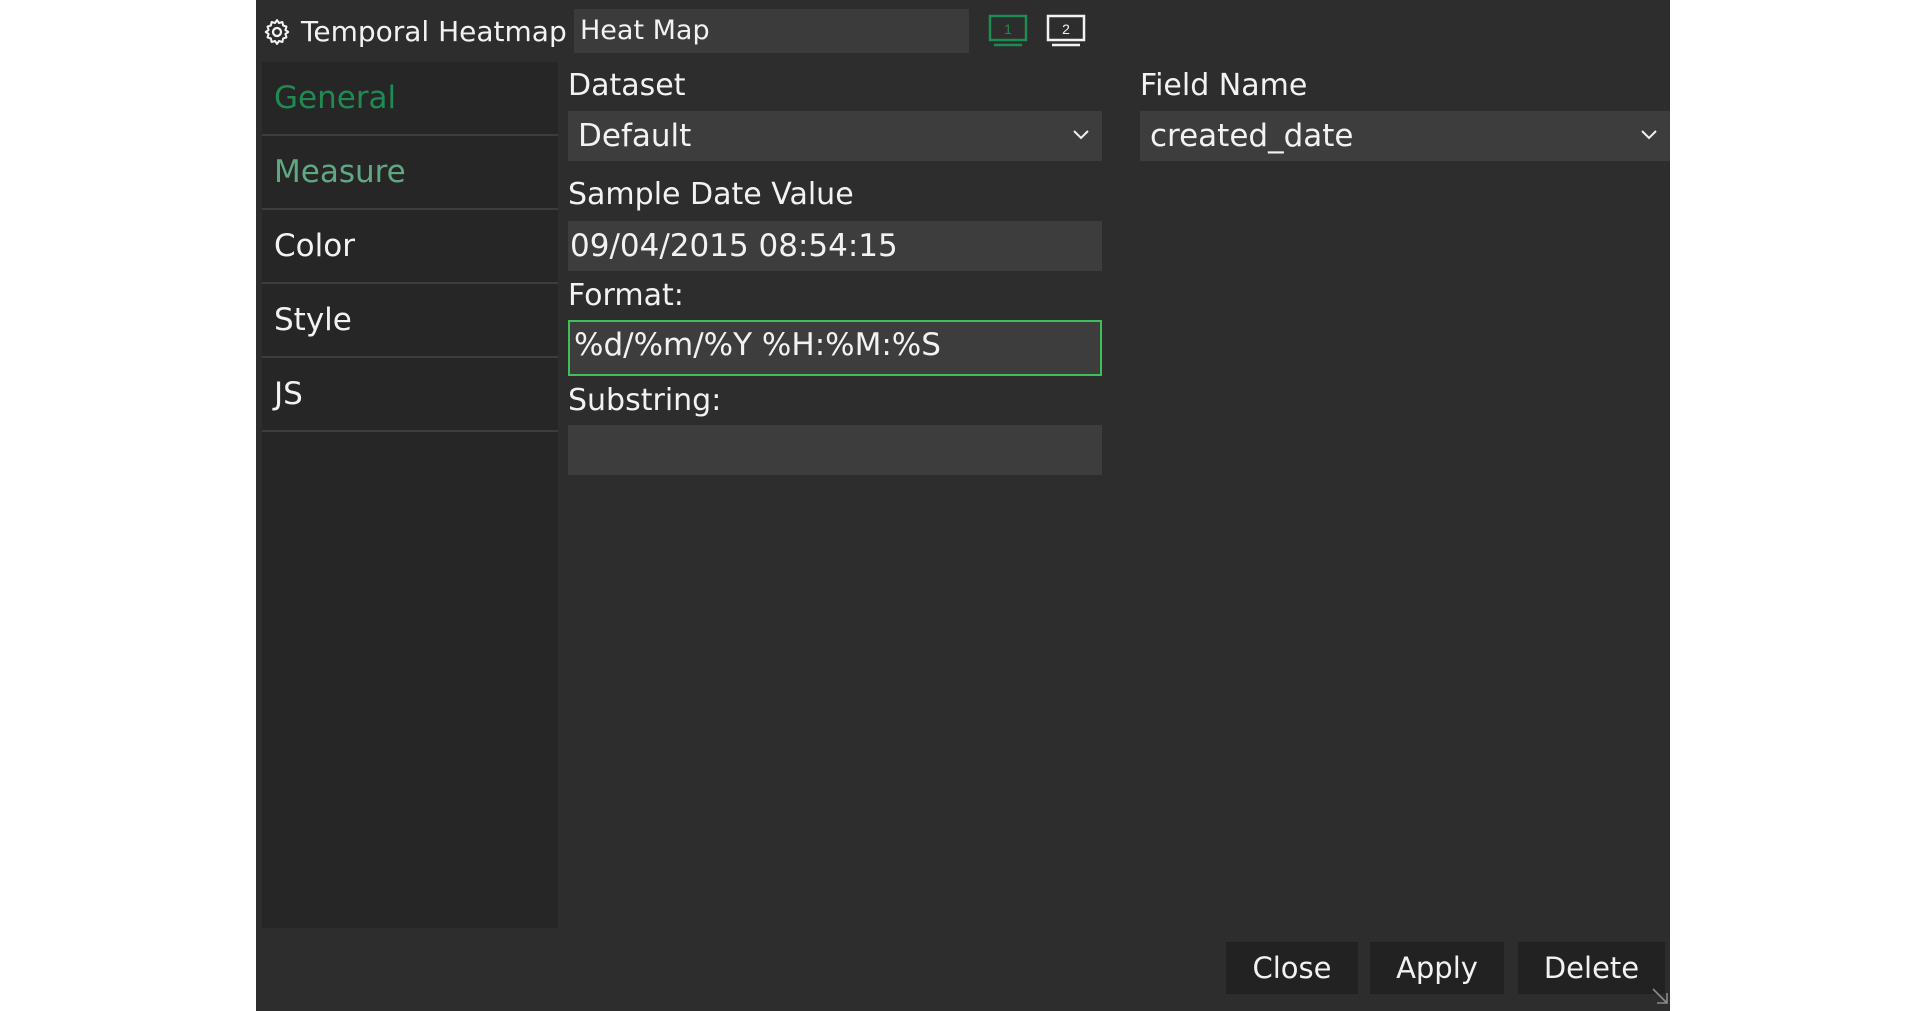  I want to click on apply-button: Apply, so click(1437, 968).